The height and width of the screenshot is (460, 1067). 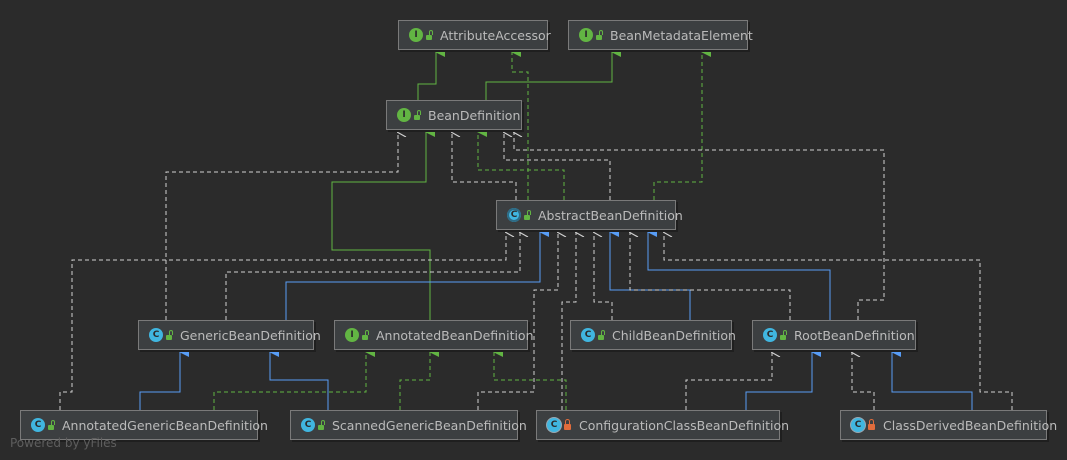 I want to click on edge-root-to-abstract-a, so click(x=710, y=276).